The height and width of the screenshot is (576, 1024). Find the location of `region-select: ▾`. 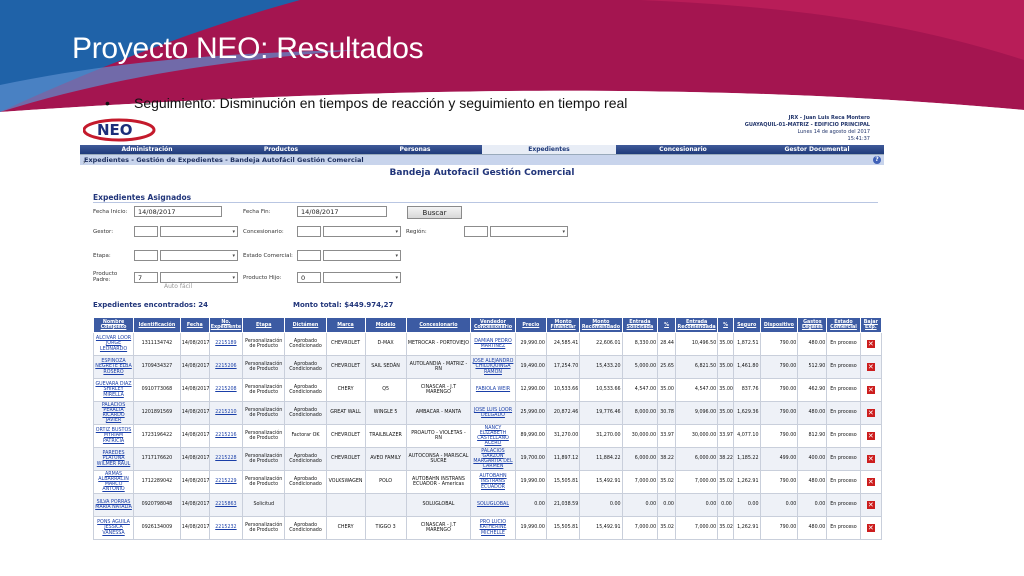

region-select: ▾ is located at coordinates (529, 231).